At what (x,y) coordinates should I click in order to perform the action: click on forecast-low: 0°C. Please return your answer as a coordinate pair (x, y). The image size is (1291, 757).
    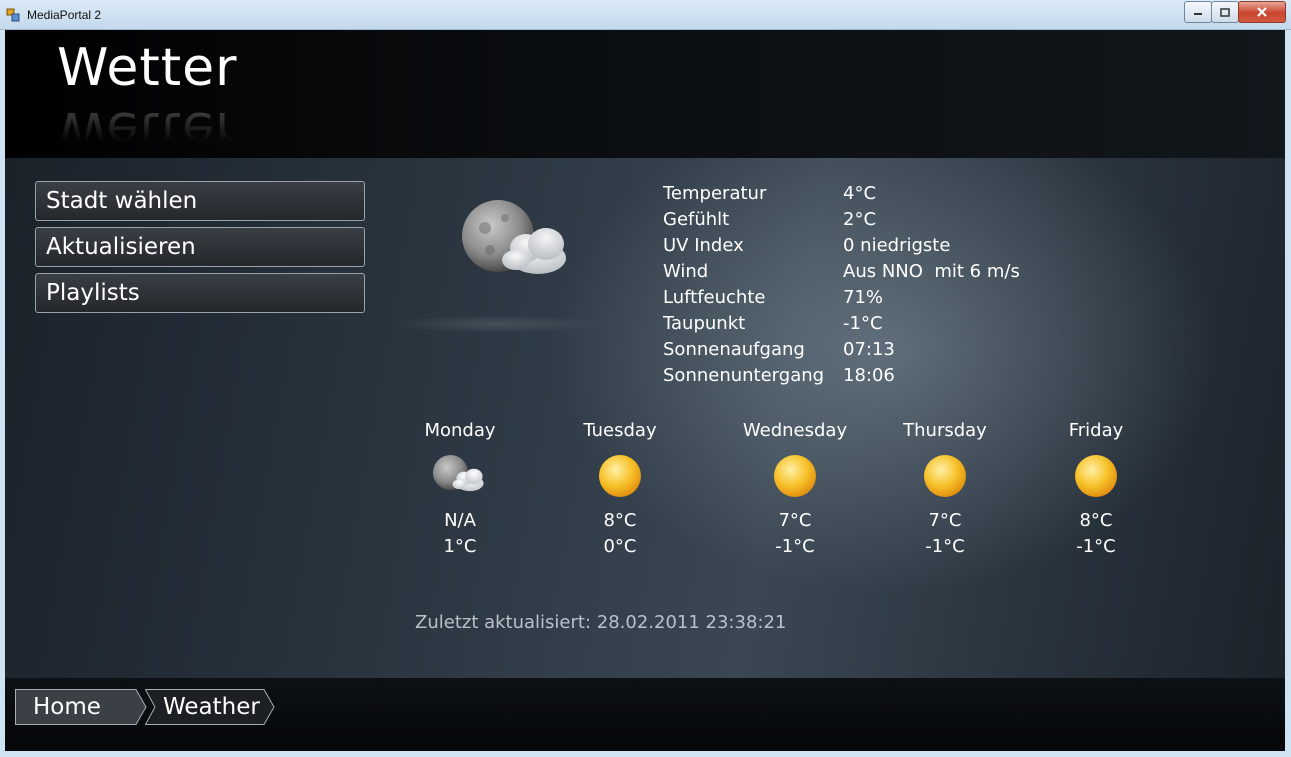
    Looking at the image, I should click on (620, 546).